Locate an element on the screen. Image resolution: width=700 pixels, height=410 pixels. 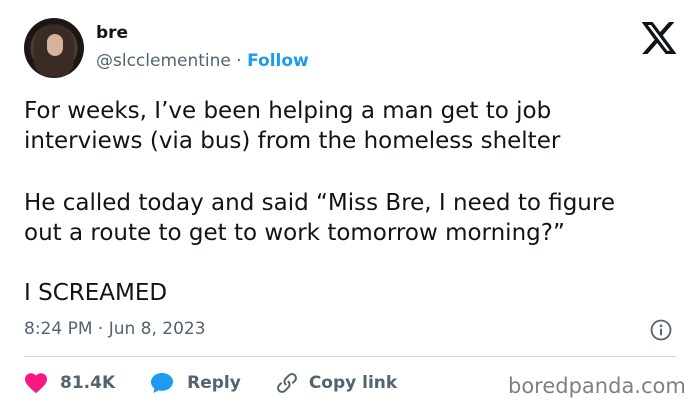
info-icon is located at coordinates (661, 330).